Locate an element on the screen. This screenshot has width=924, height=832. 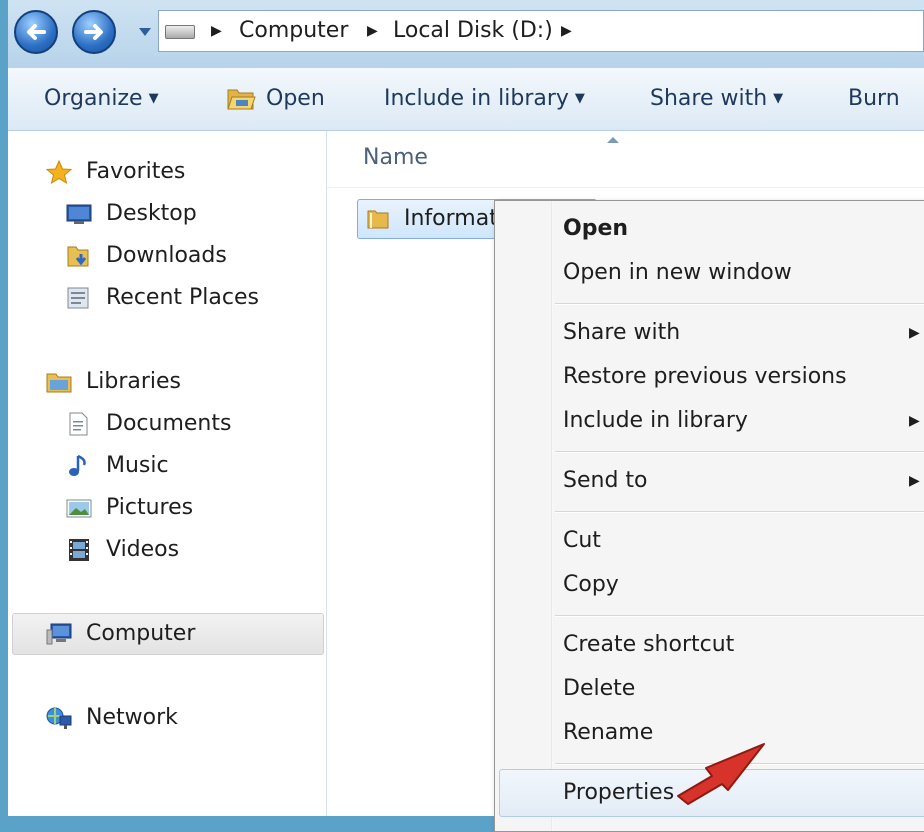
burn-button: Burn is located at coordinates (874, 99).